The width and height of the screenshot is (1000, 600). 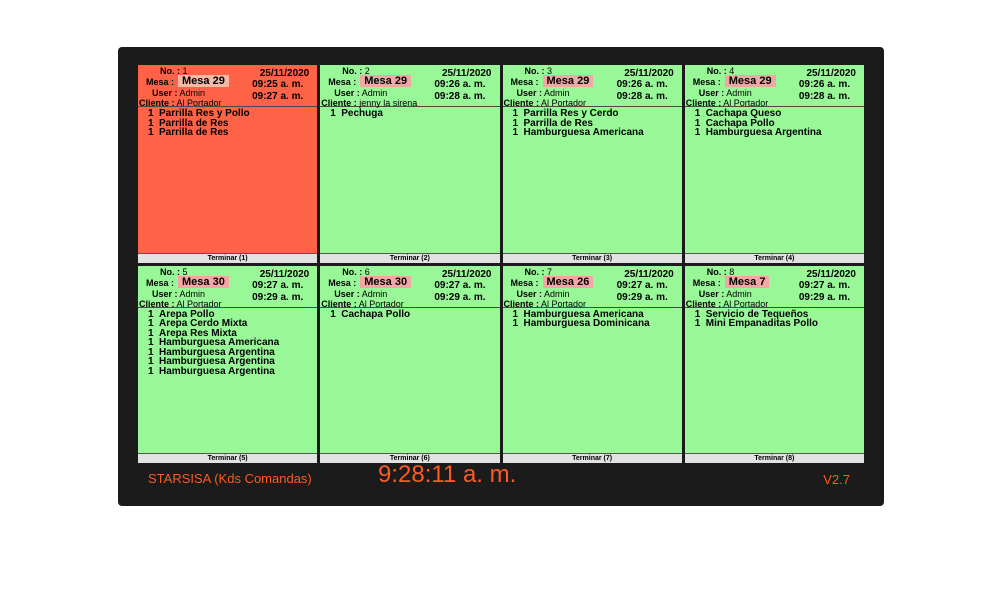 What do you see at coordinates (362, 113) in the screenshot?
I see `item-name: Pechuga` at bounding box center [362, 113].